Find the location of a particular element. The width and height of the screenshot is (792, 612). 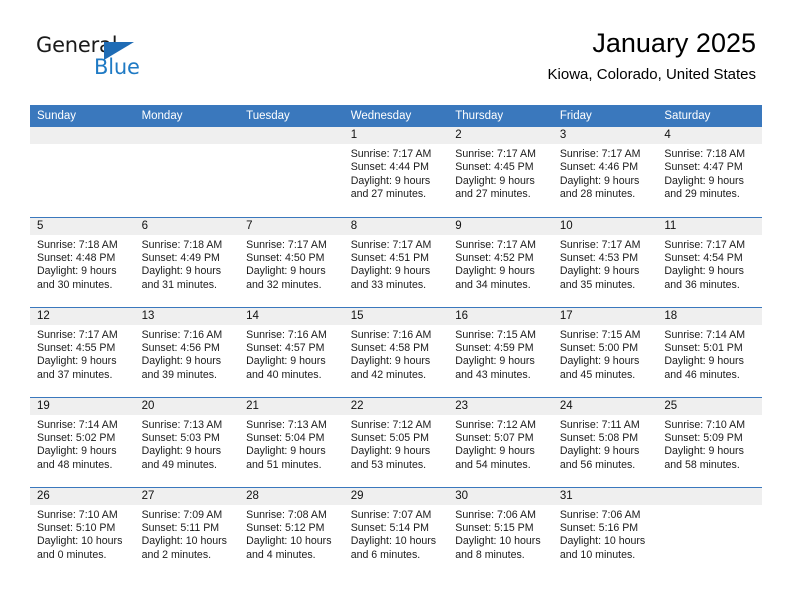

day-number: 16 is located at coordinates (500, 316).